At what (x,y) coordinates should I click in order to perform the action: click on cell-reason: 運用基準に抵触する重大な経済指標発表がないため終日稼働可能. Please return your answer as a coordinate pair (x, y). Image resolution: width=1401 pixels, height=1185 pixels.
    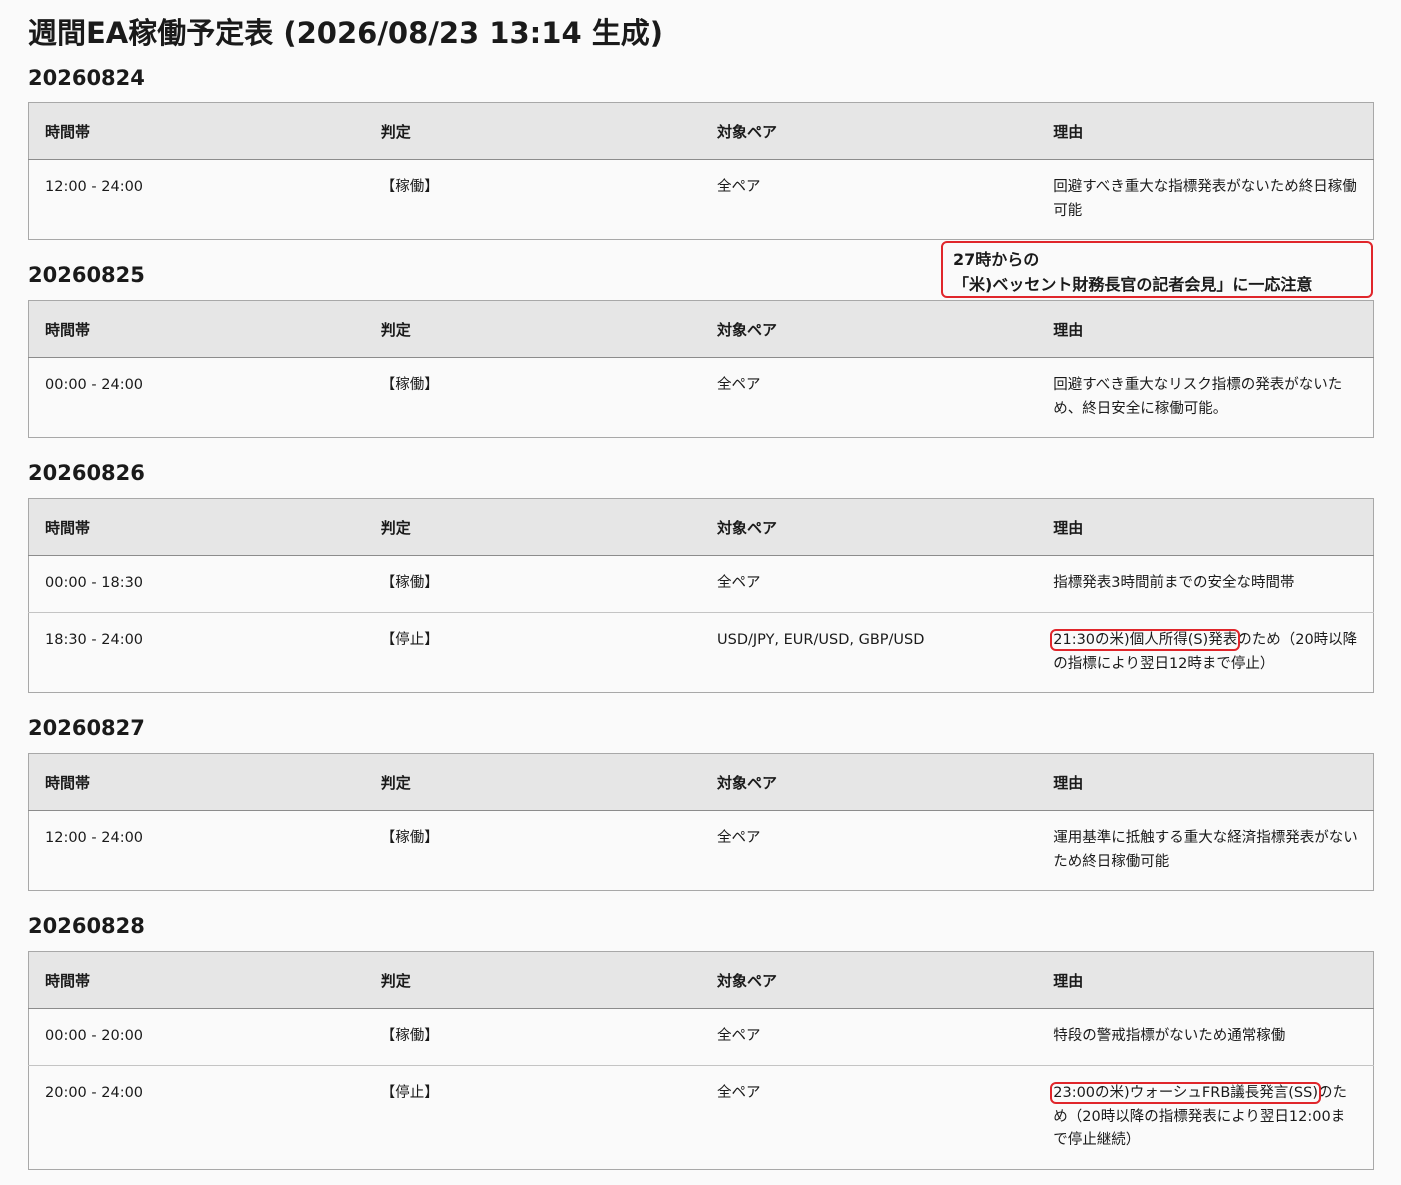
    Looking at the image, I should click on (1205, 851).